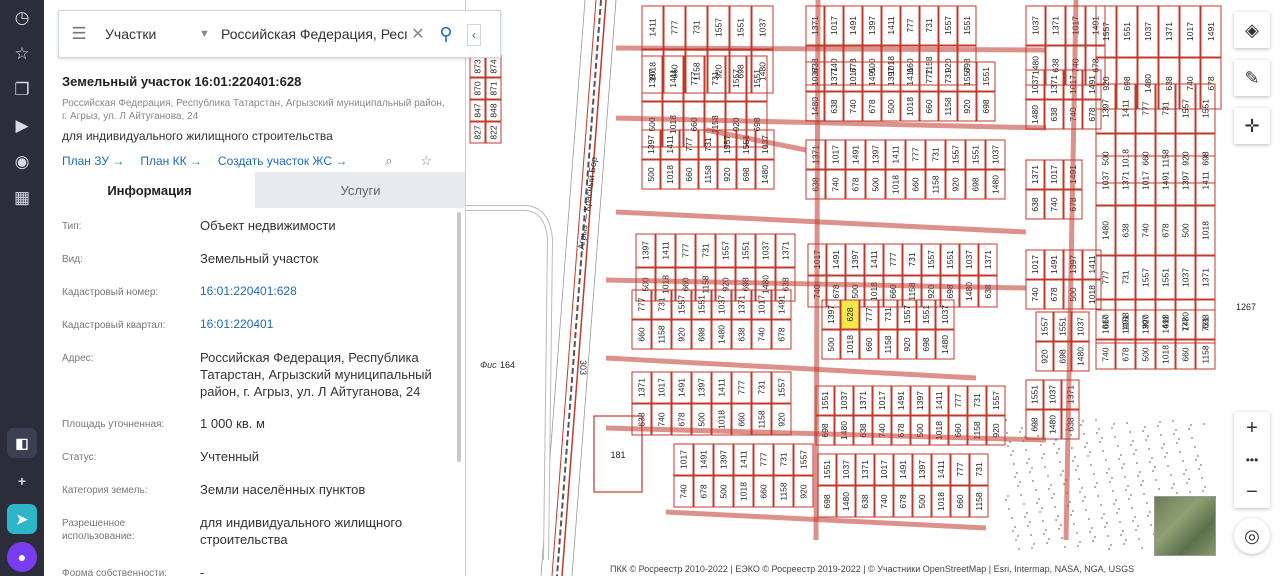  I want to click on info-row-value: 16:01:220401:628, so click(324, 295).